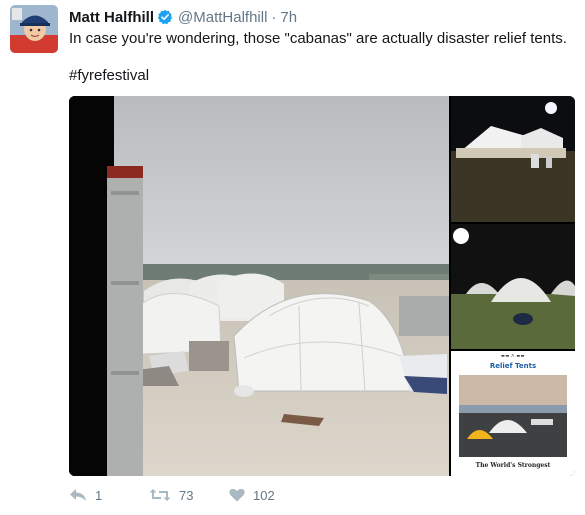  Describe the element at coordinates (513, 465) in the screenshot. I see `document-caption: The World's Strongest` at that location.